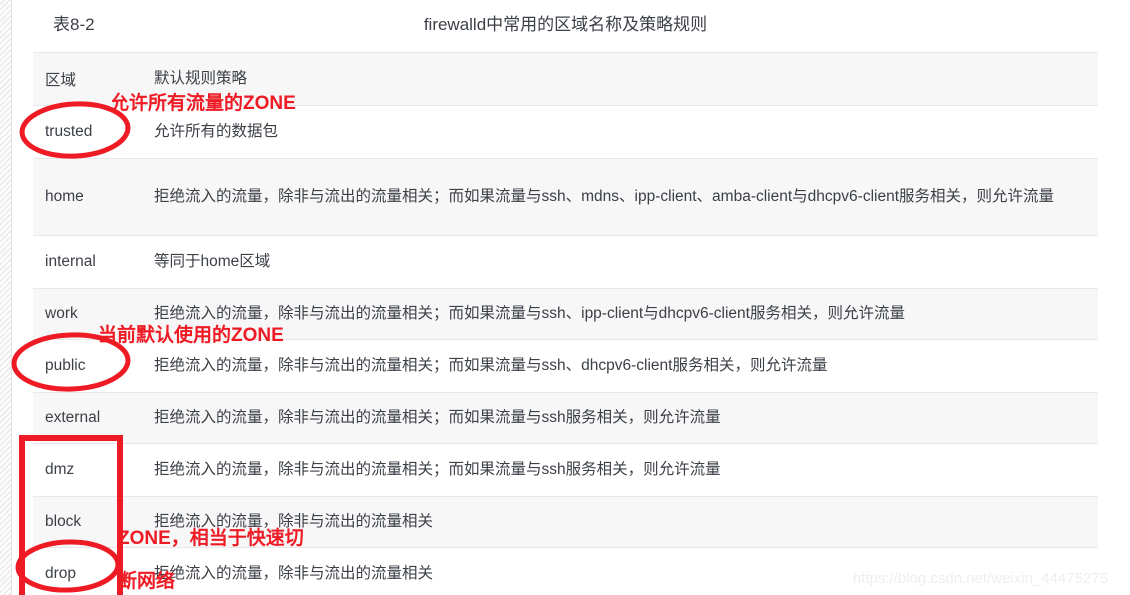  What do you see at coordinates (91, 132) in the screenshot?
I see `zone-cell-trusted: trusted` at bounding box center [91, 132].